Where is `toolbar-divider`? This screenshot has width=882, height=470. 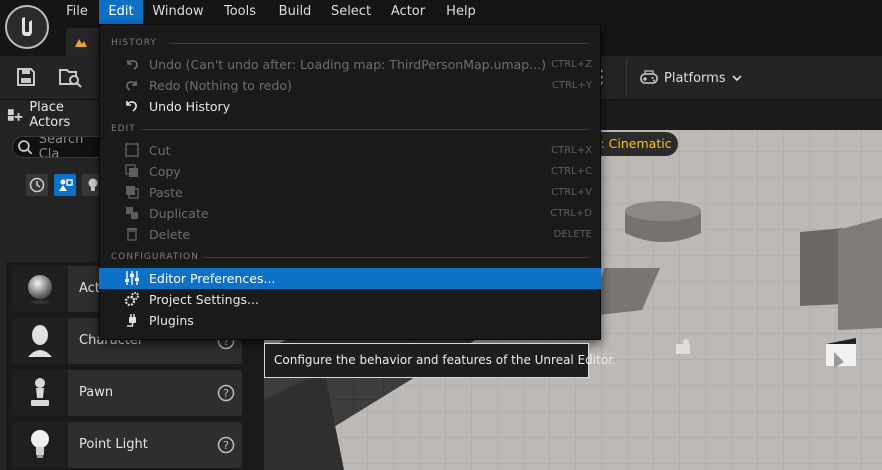
toolbar-divider is located at coordinates (626, 78).